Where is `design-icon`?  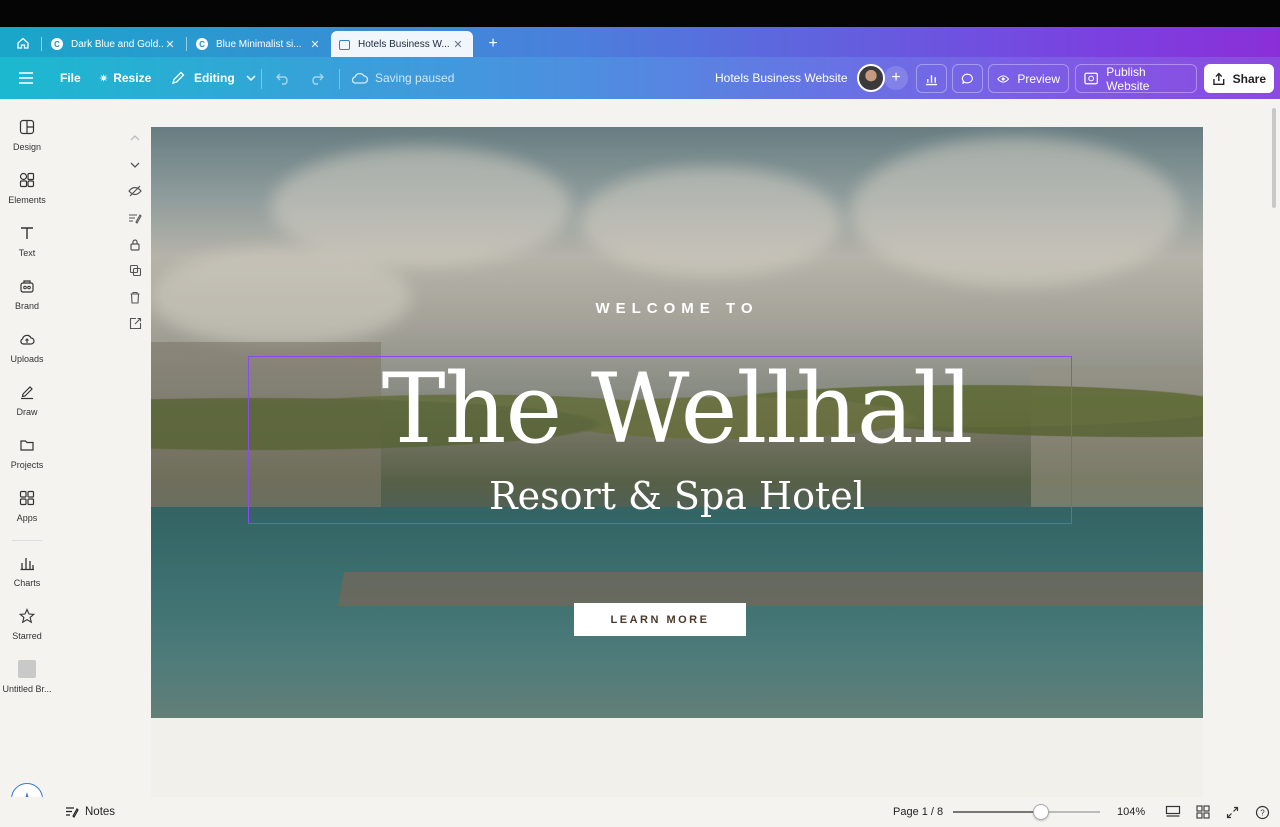 design-icon is located at coordinates (27, 127).